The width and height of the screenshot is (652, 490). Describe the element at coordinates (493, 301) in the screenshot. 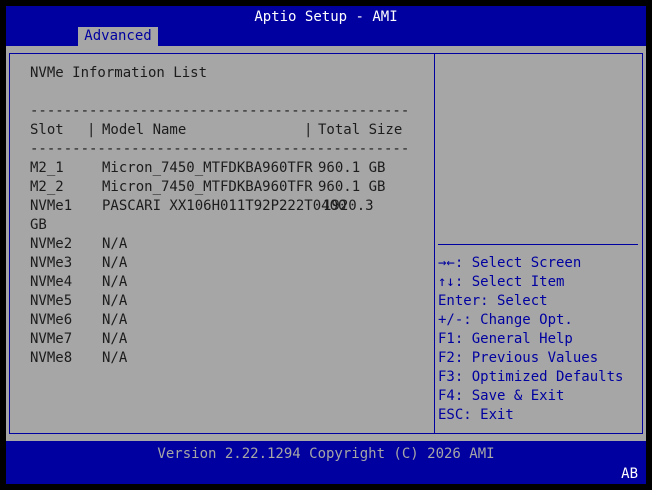

I see `help-enter-select: Enter: Select` at that location.